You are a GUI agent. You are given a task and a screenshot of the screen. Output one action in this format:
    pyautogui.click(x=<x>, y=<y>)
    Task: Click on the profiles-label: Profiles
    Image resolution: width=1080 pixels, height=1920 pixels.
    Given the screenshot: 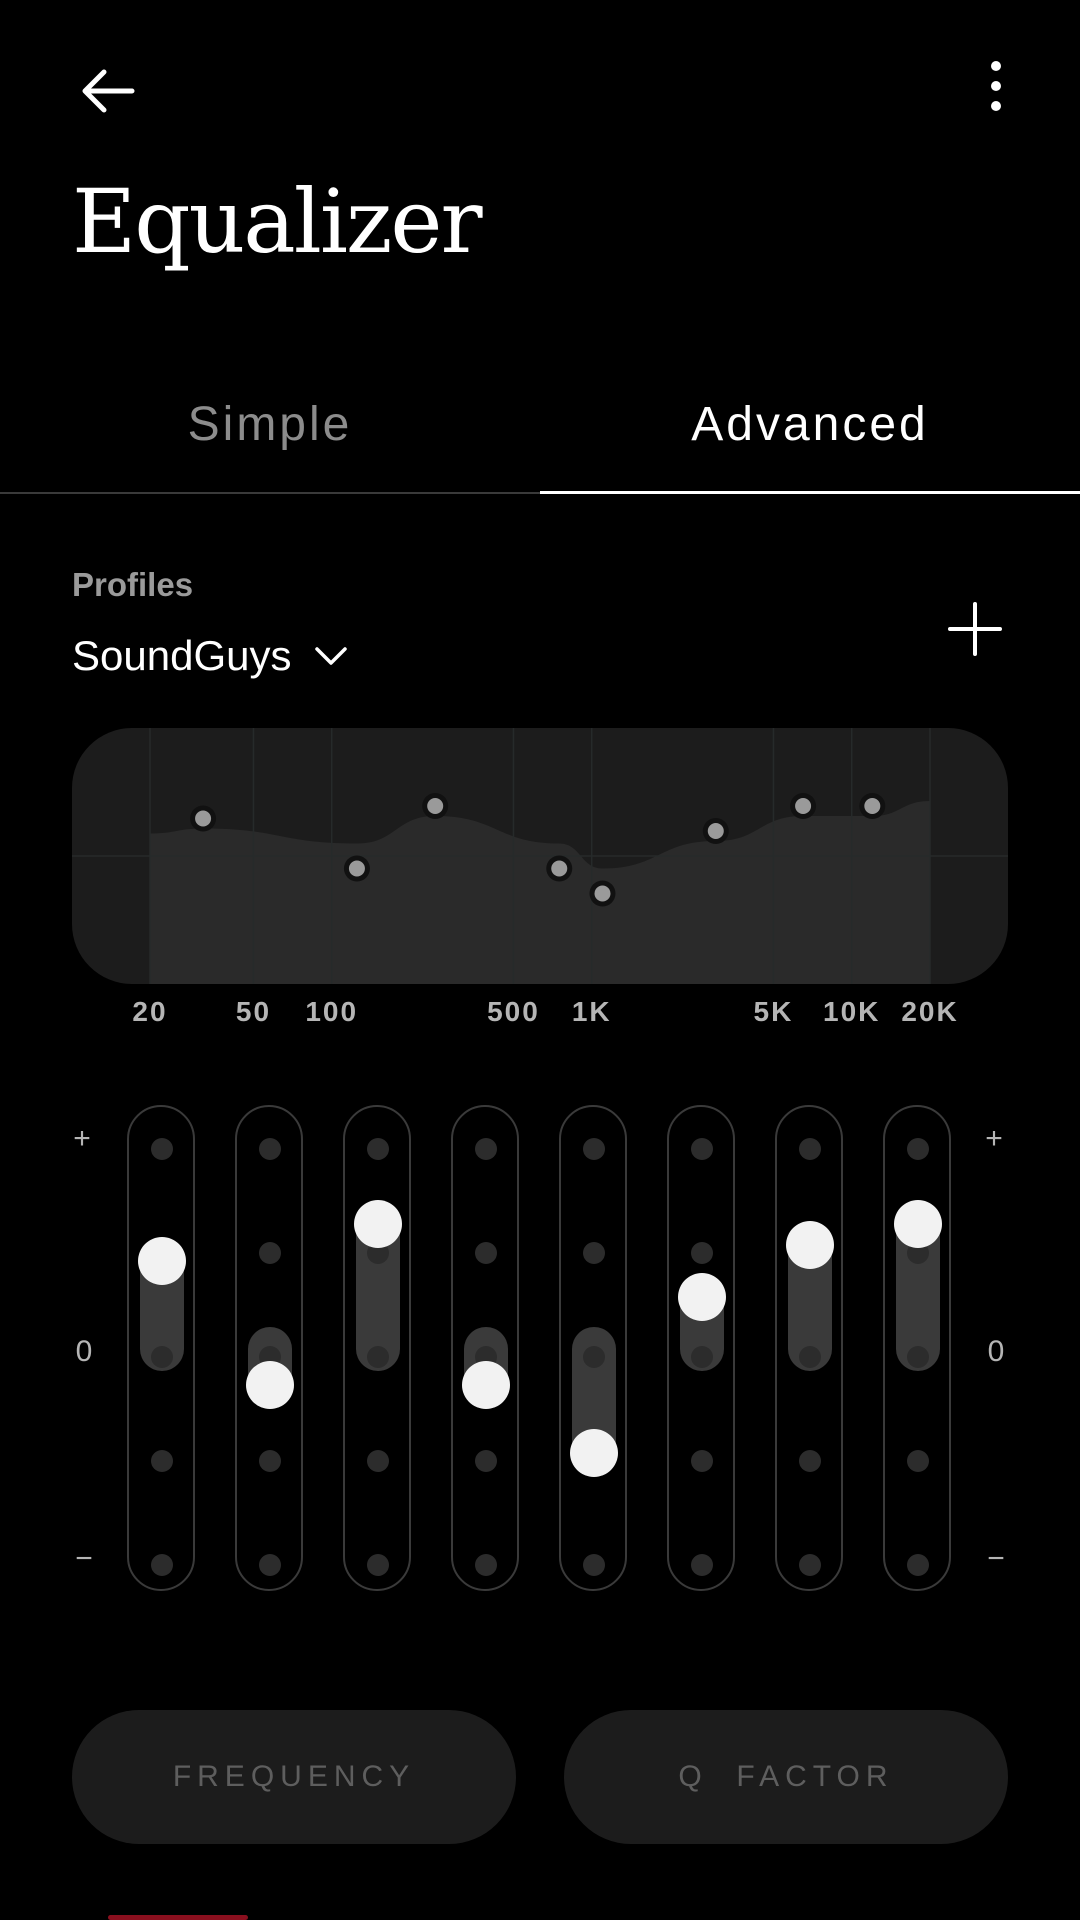 What is the action you would take?
    pyautogui.click(x=133, y=584)
    